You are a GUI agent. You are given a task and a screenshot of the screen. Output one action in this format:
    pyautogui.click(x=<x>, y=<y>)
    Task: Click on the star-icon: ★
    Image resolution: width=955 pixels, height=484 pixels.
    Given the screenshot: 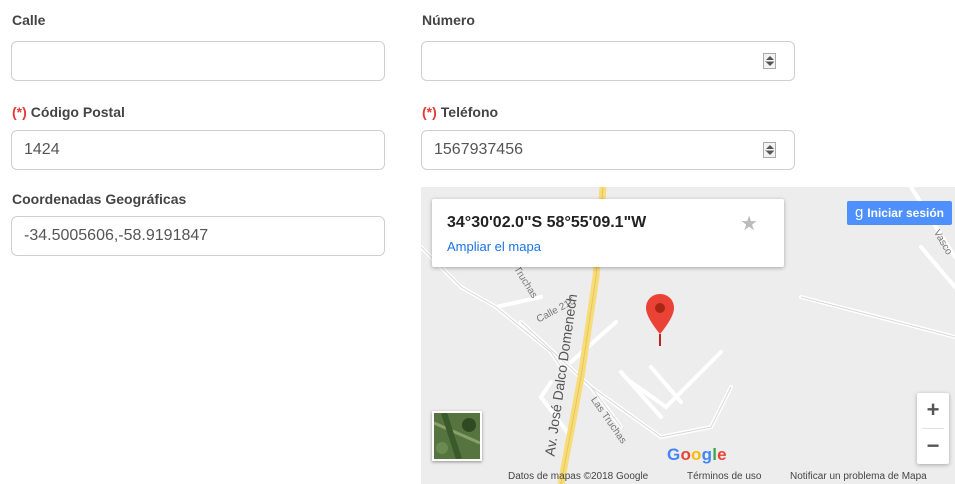 What is the action you would take?
    pyautogui.click(x=749, y=223)
    